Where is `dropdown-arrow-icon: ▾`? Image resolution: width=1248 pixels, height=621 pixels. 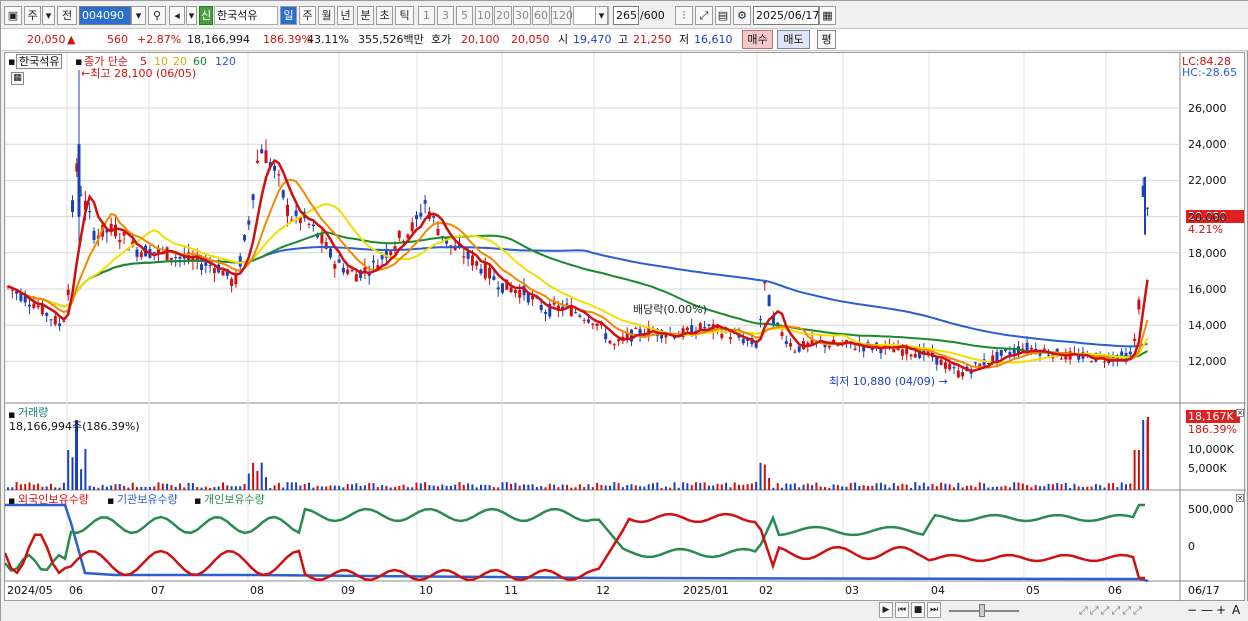
dropdown-arrow-icon: ▾ is located at coordinates (48, 15).